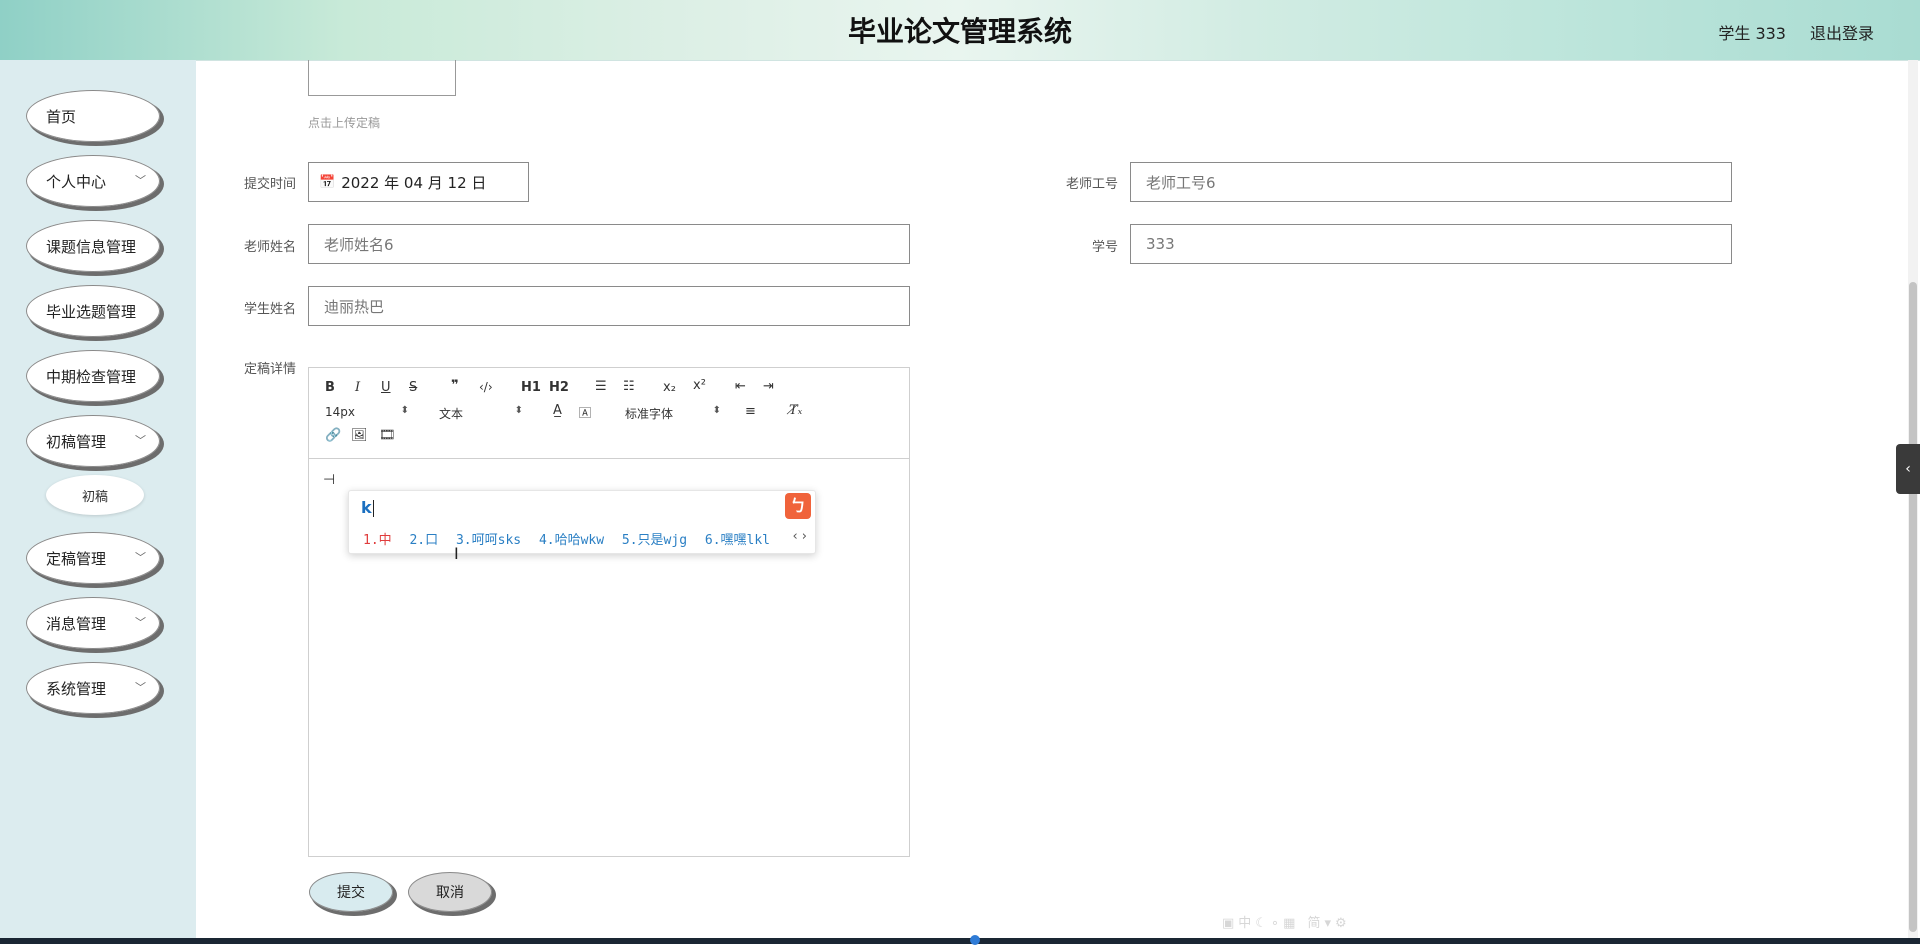 The image size is (1920, 945). Describe the element at coordinates (366, 507) in the screenshot. I see `ime-input-text: k` at that location.